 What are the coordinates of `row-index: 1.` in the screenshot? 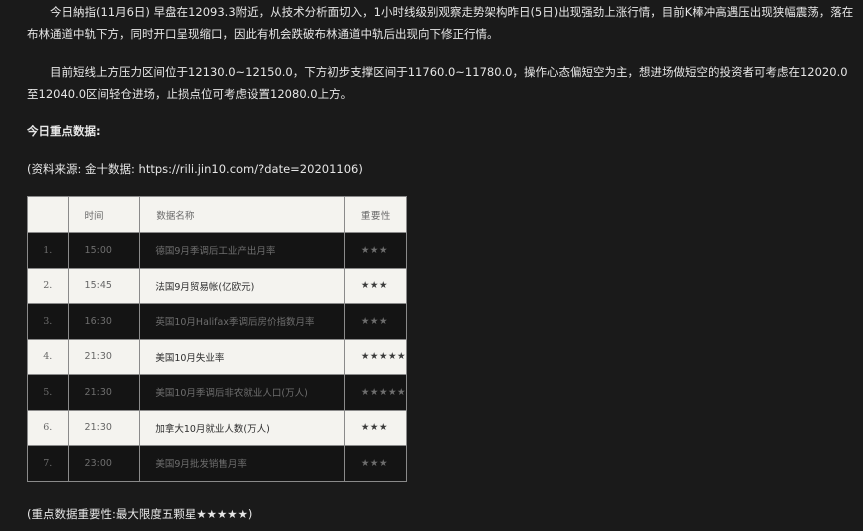 It's located at (48, 250).